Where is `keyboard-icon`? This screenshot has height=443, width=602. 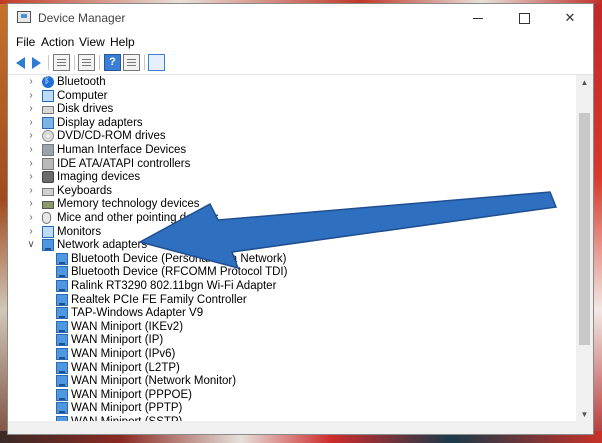 keyboard-icon is located at coordinates (48, 191).